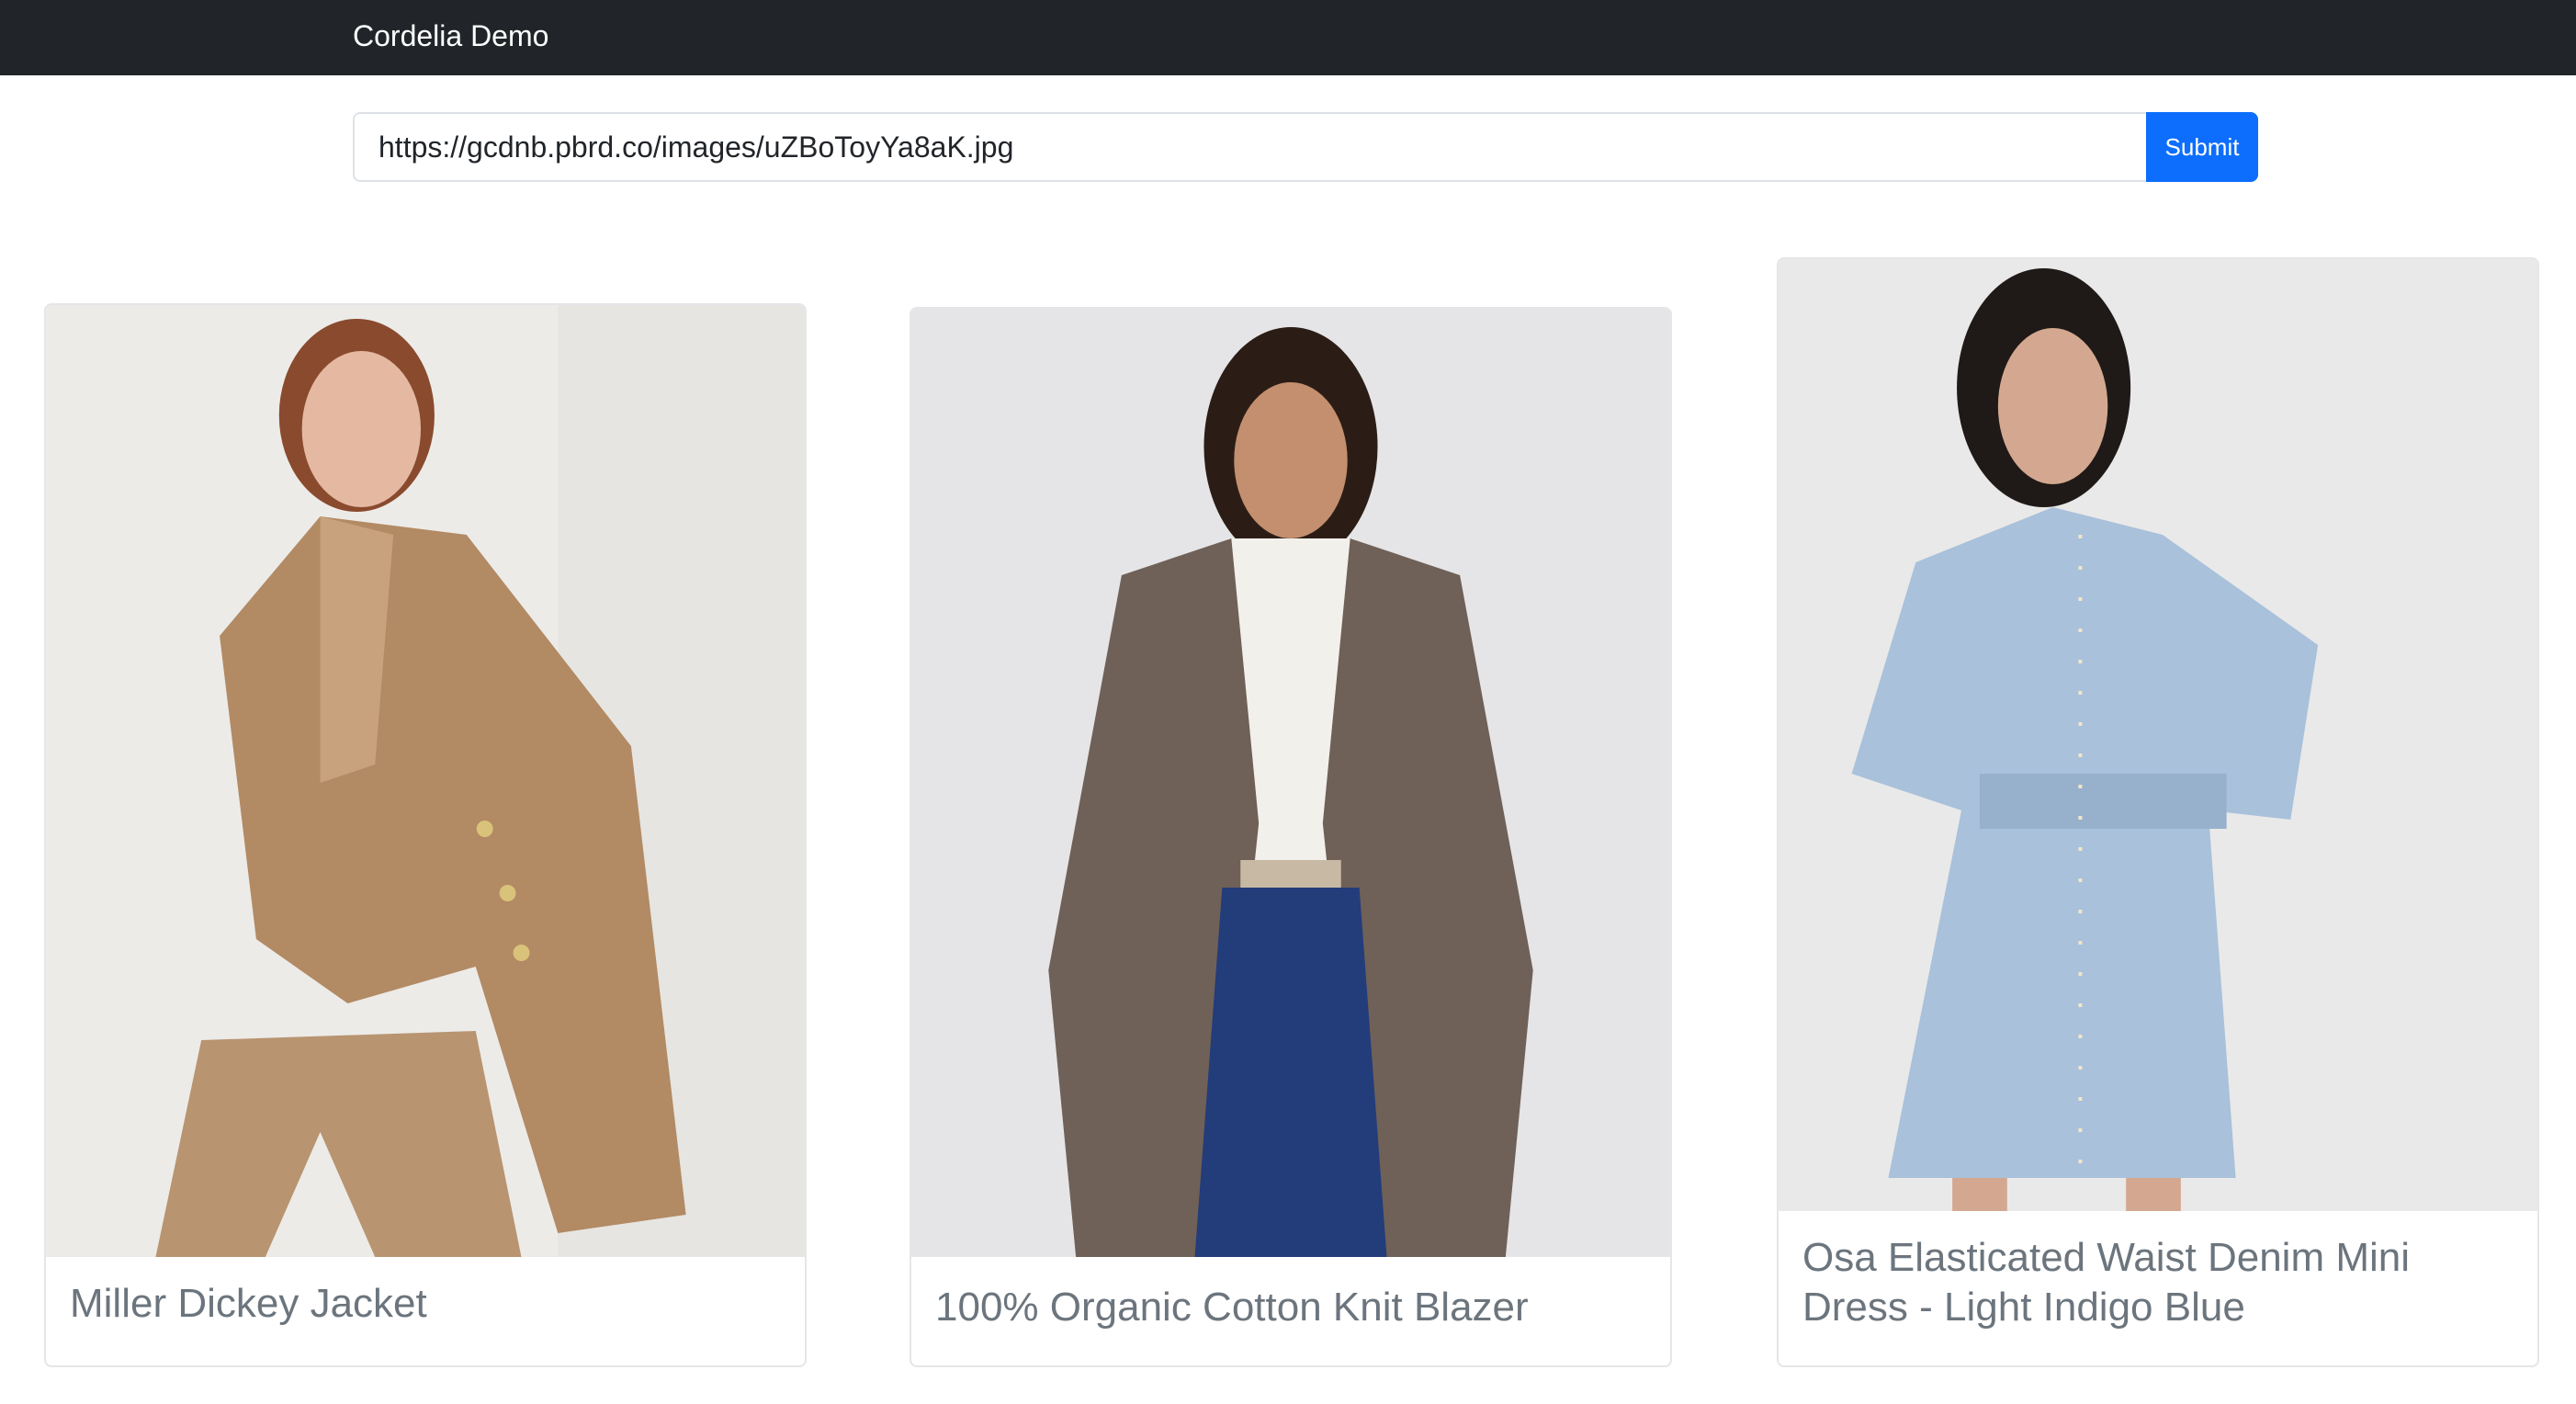 Image resolution: width=2576 pixels, height=1404 pixels. I want to click on product-title: Miller Dickey Jacket, so click(425, 1304).